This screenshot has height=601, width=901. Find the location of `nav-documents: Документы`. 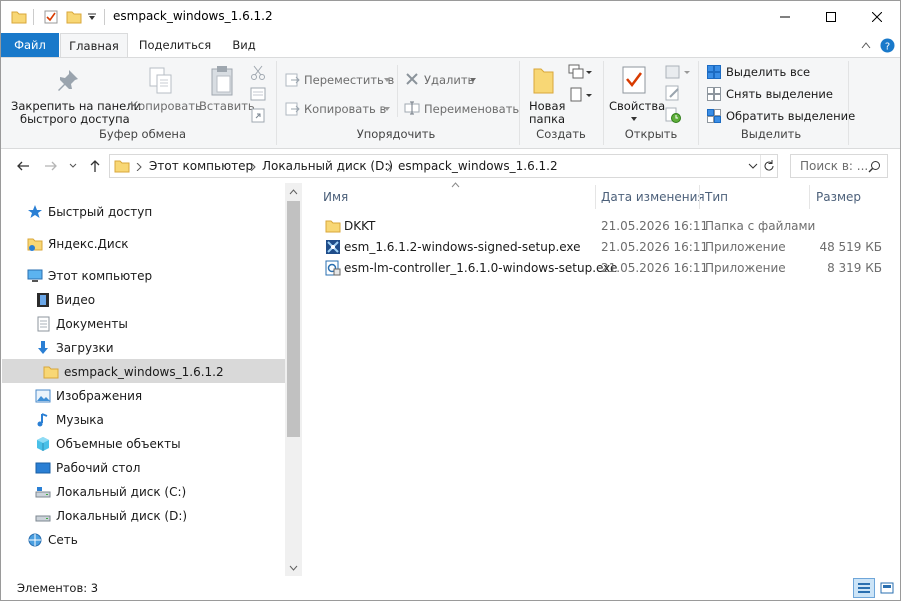

nav-documents: Документы is located at coordinates (92, 324).